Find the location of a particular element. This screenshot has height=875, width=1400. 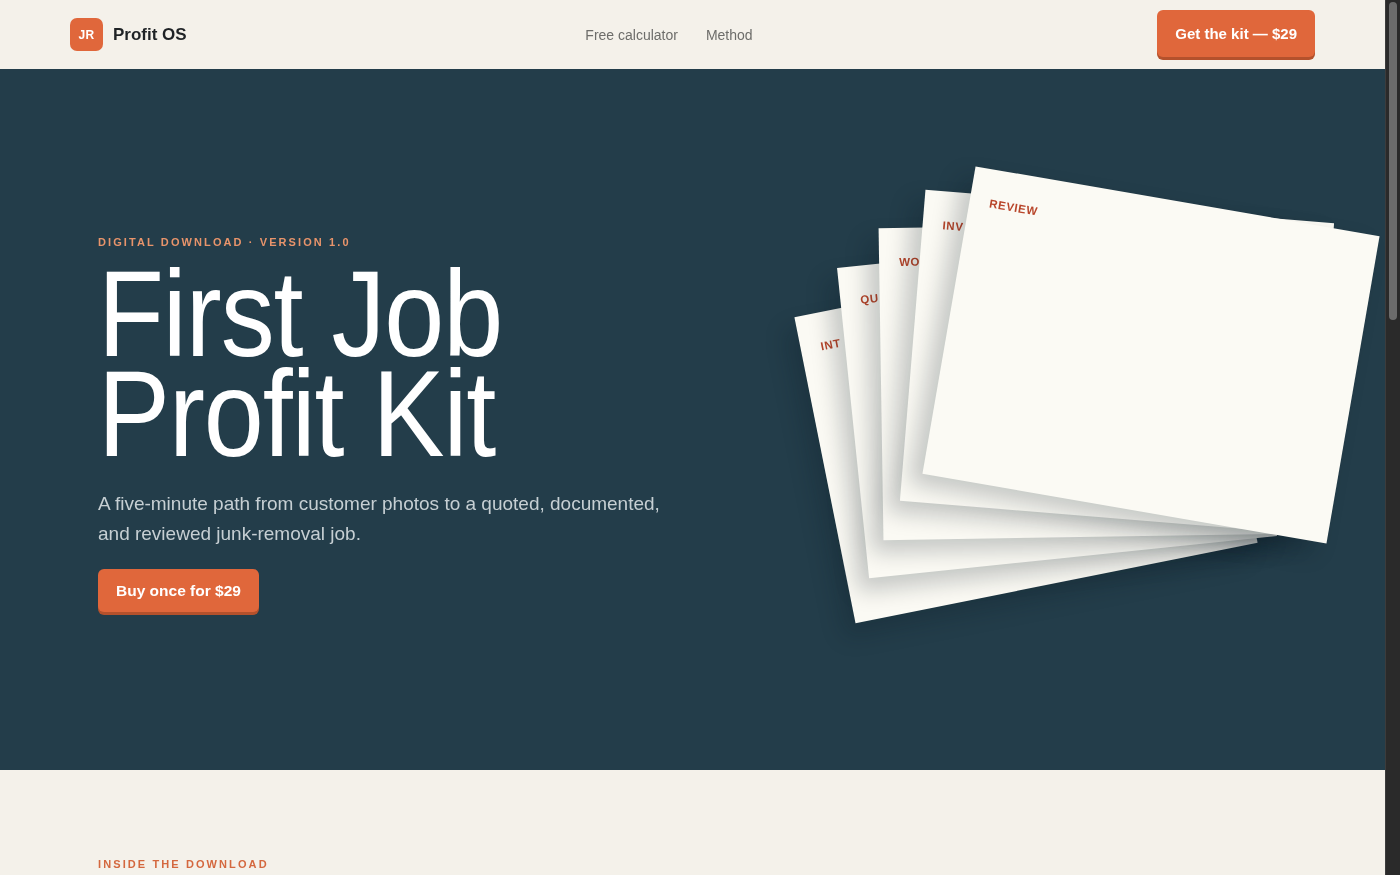

section-eyebrow: INSIDE THE DOWNLOAD is located at coordinates (184, 864).